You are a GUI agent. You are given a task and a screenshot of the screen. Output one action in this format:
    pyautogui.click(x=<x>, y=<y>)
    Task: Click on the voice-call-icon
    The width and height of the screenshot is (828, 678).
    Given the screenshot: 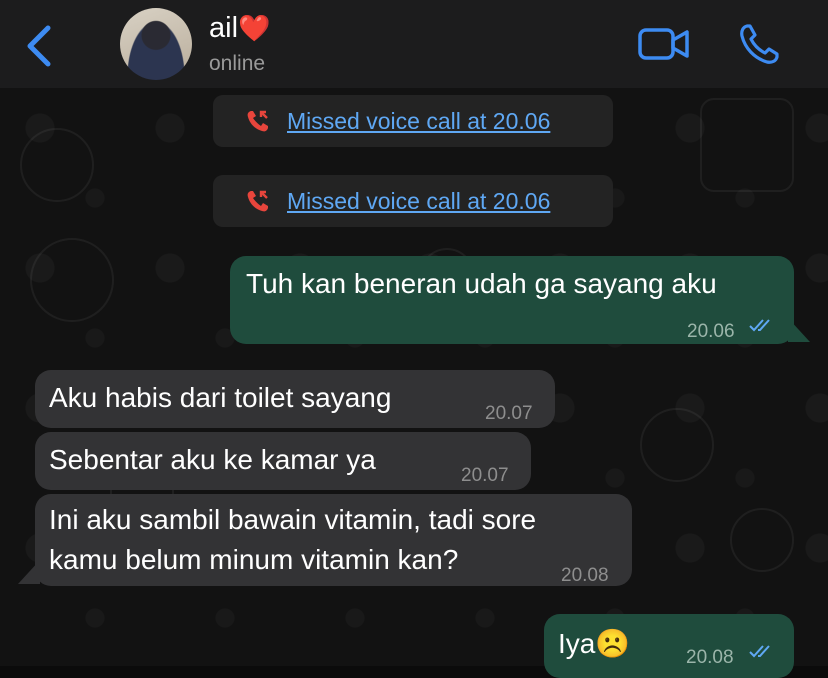 What is the action you would take?
    pyautogui.click(x=759, y=44)
    